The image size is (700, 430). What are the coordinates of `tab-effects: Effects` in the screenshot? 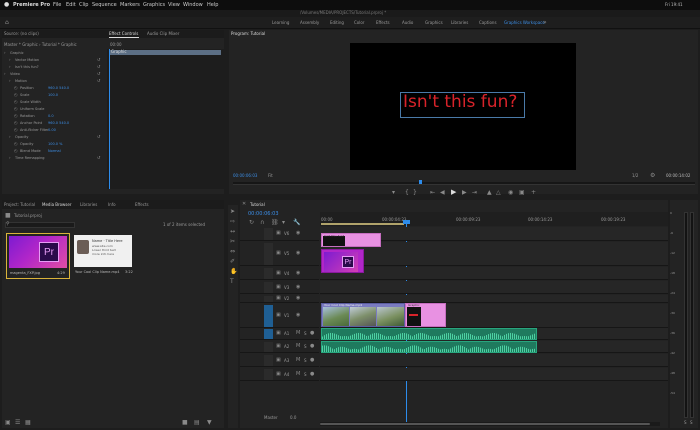 It's located at (142, 205).